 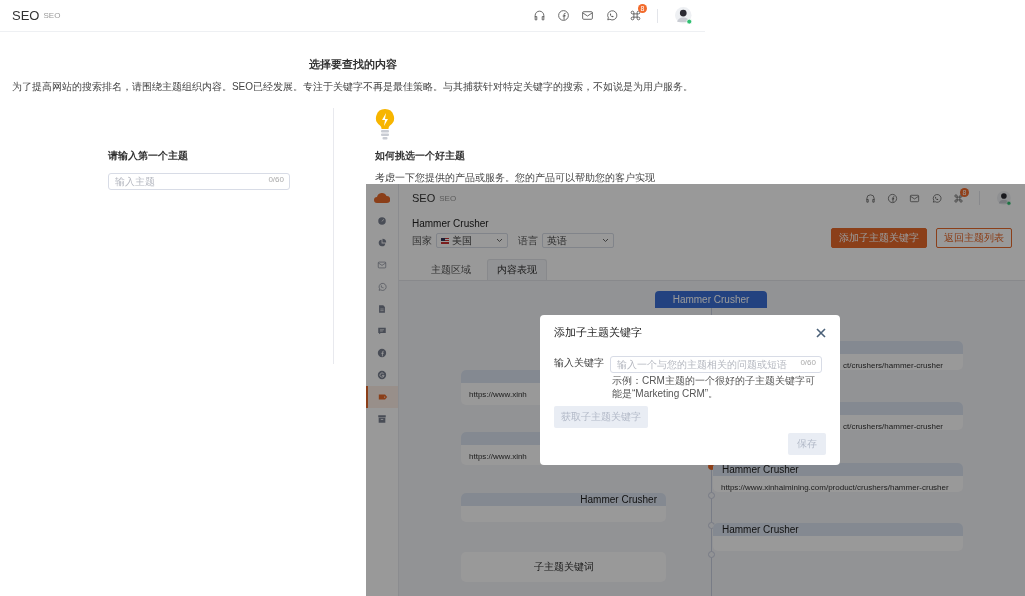 I want to click on field-label: 输入关键字, so click(x=579, y=362).